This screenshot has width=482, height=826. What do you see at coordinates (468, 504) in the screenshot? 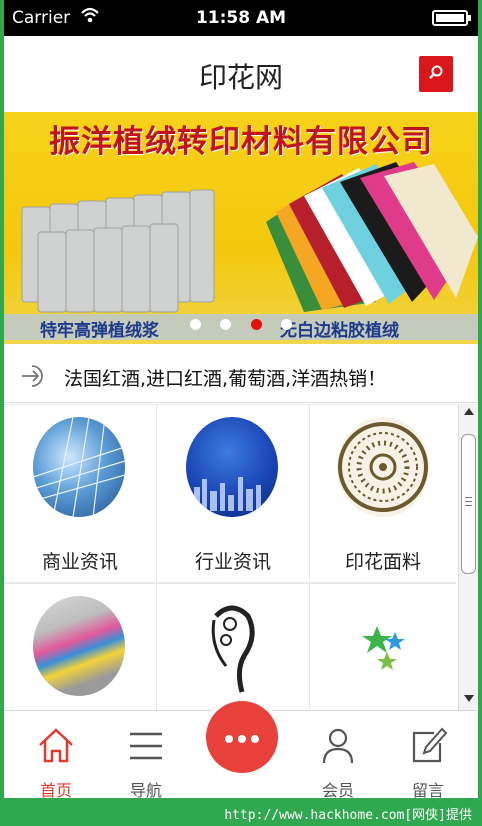
I see `scroll-thumb` at bounding box center [468, 504].